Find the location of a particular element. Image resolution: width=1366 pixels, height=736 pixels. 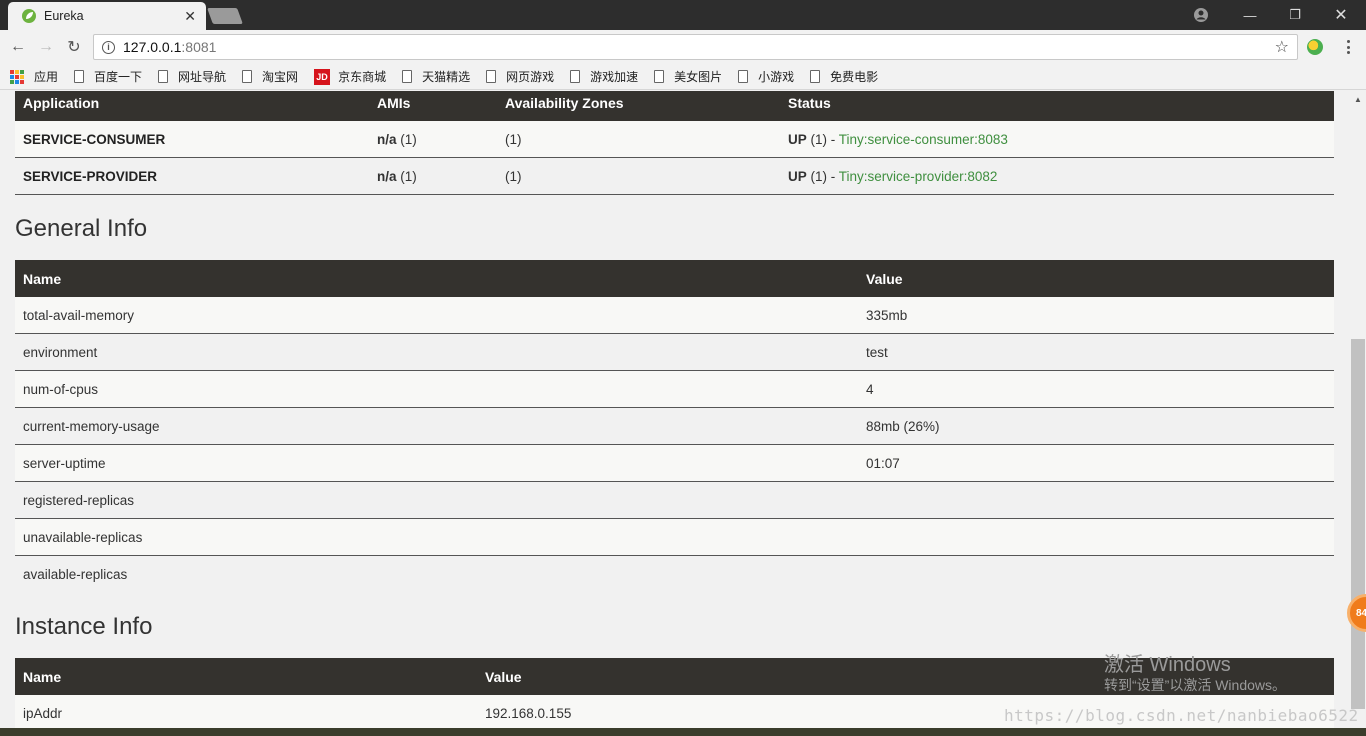

status-cell: UP (1) - Tiny:service-provider:8082 is located at coordinates (892, 176).